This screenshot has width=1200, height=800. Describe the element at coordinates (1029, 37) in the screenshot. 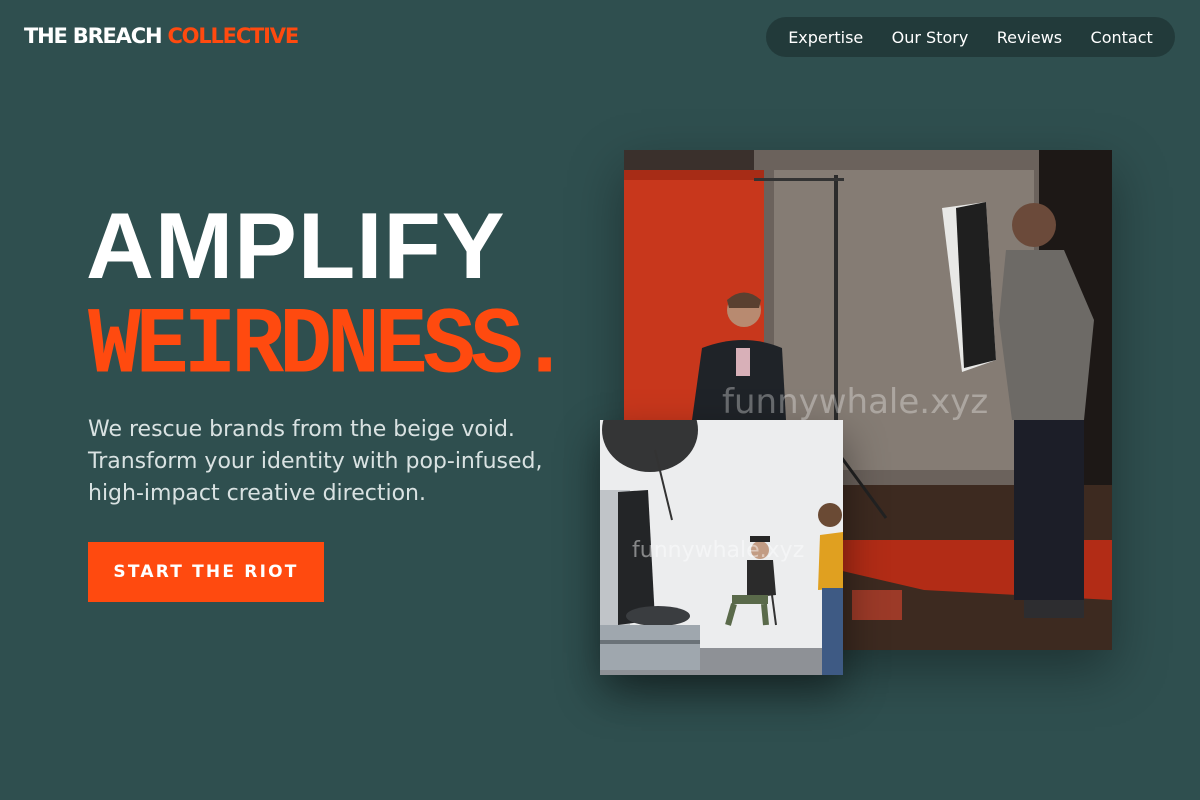

I see `nav-item-reviews: Reviews` at that location.